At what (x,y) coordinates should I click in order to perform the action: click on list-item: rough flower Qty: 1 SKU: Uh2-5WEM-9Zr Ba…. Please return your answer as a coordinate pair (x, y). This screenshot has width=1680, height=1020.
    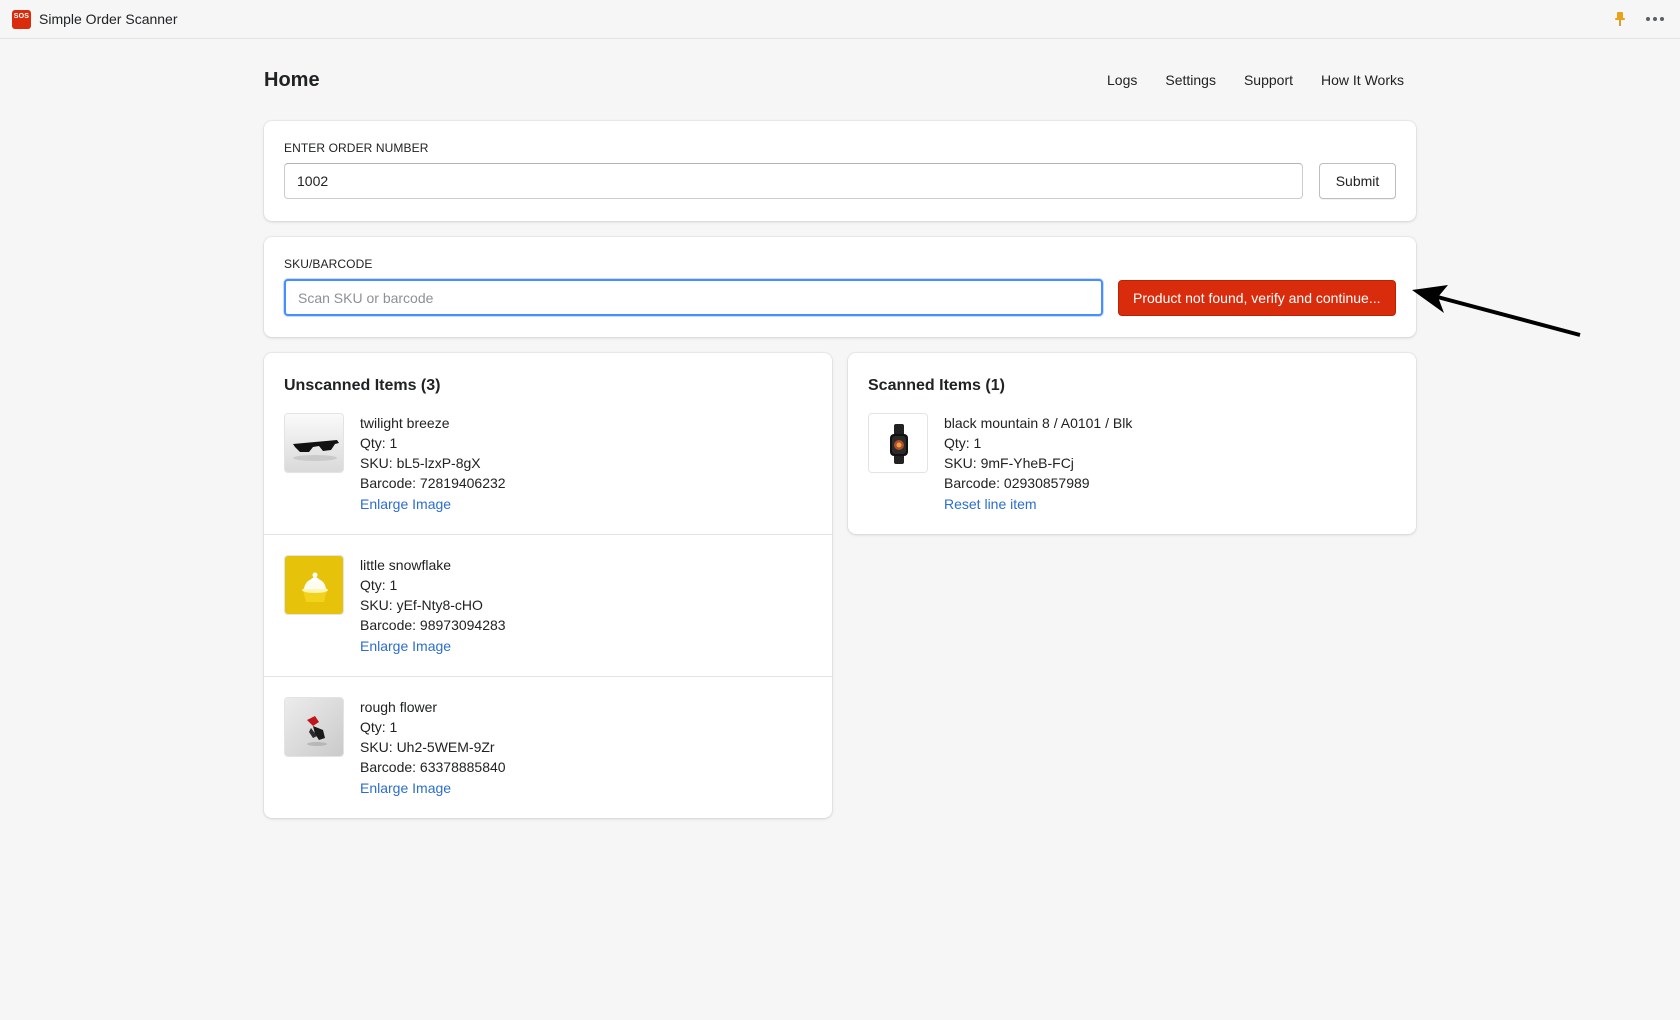
    Looking at the image, I should click on (548, 747).